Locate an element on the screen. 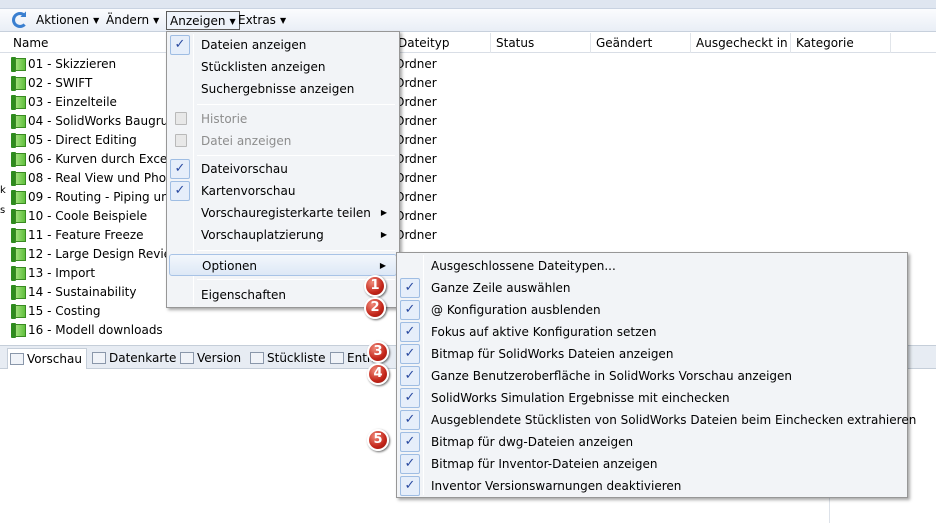 This screenshot has width=936, height=523. menu-item-label: Datei anzeigen is located at coordinates (246, 141).